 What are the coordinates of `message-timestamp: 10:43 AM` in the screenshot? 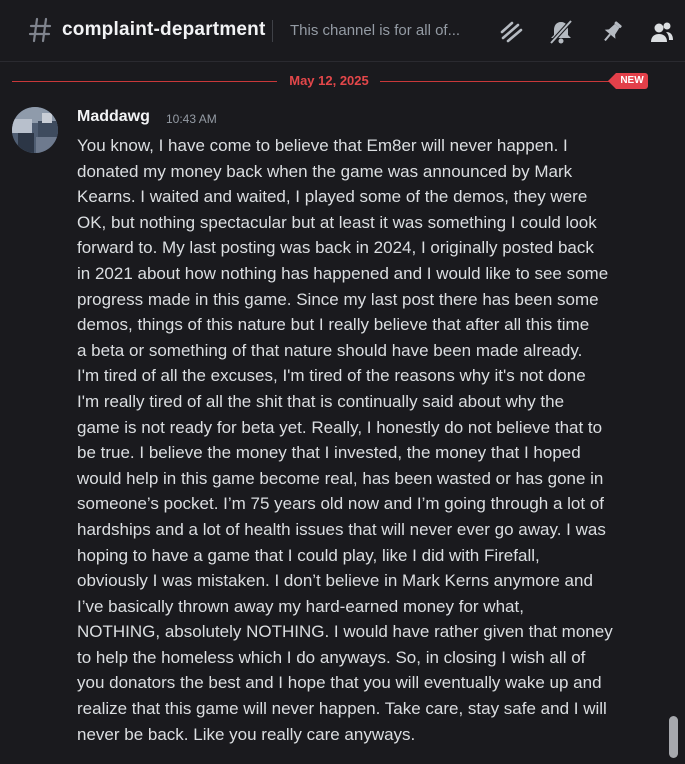 It's located at (191, 119).